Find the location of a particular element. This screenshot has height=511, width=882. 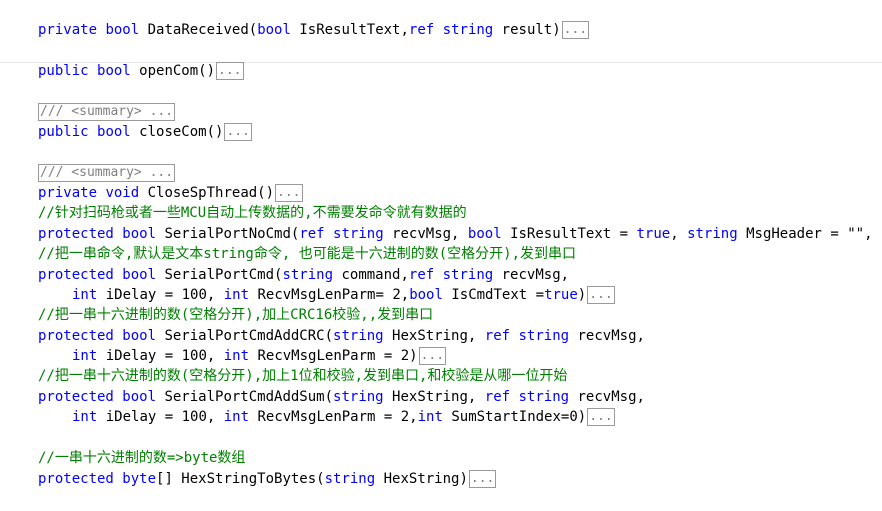

code-text: IsResultText, is located at coordinates (349, 30).